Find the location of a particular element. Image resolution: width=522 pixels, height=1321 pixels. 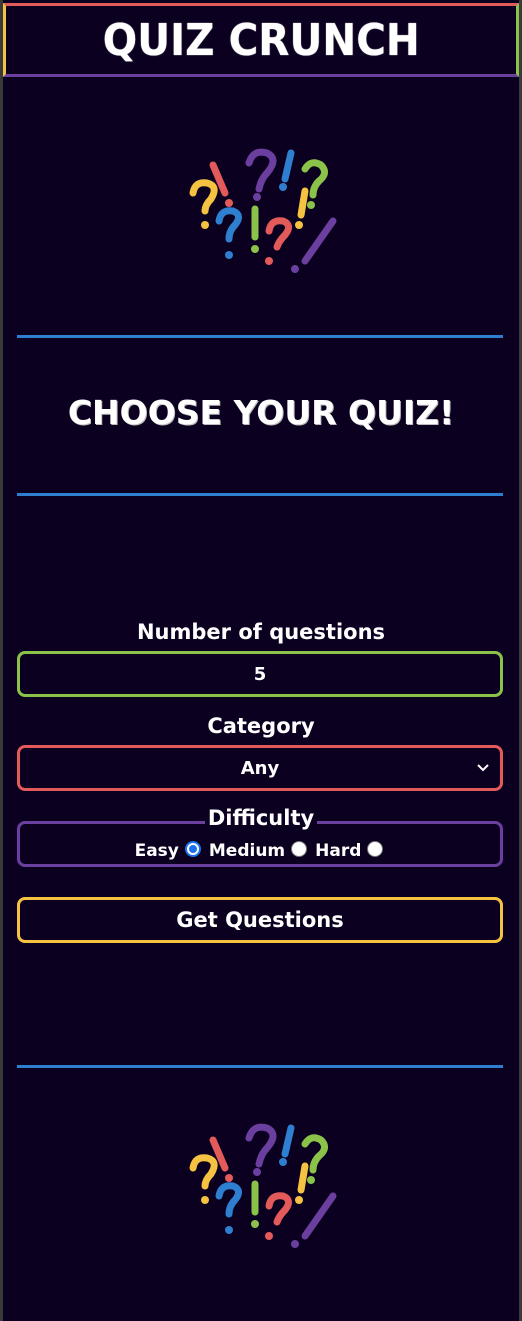

number-of-questions-input: 5 is located at coordinates (260, 674).